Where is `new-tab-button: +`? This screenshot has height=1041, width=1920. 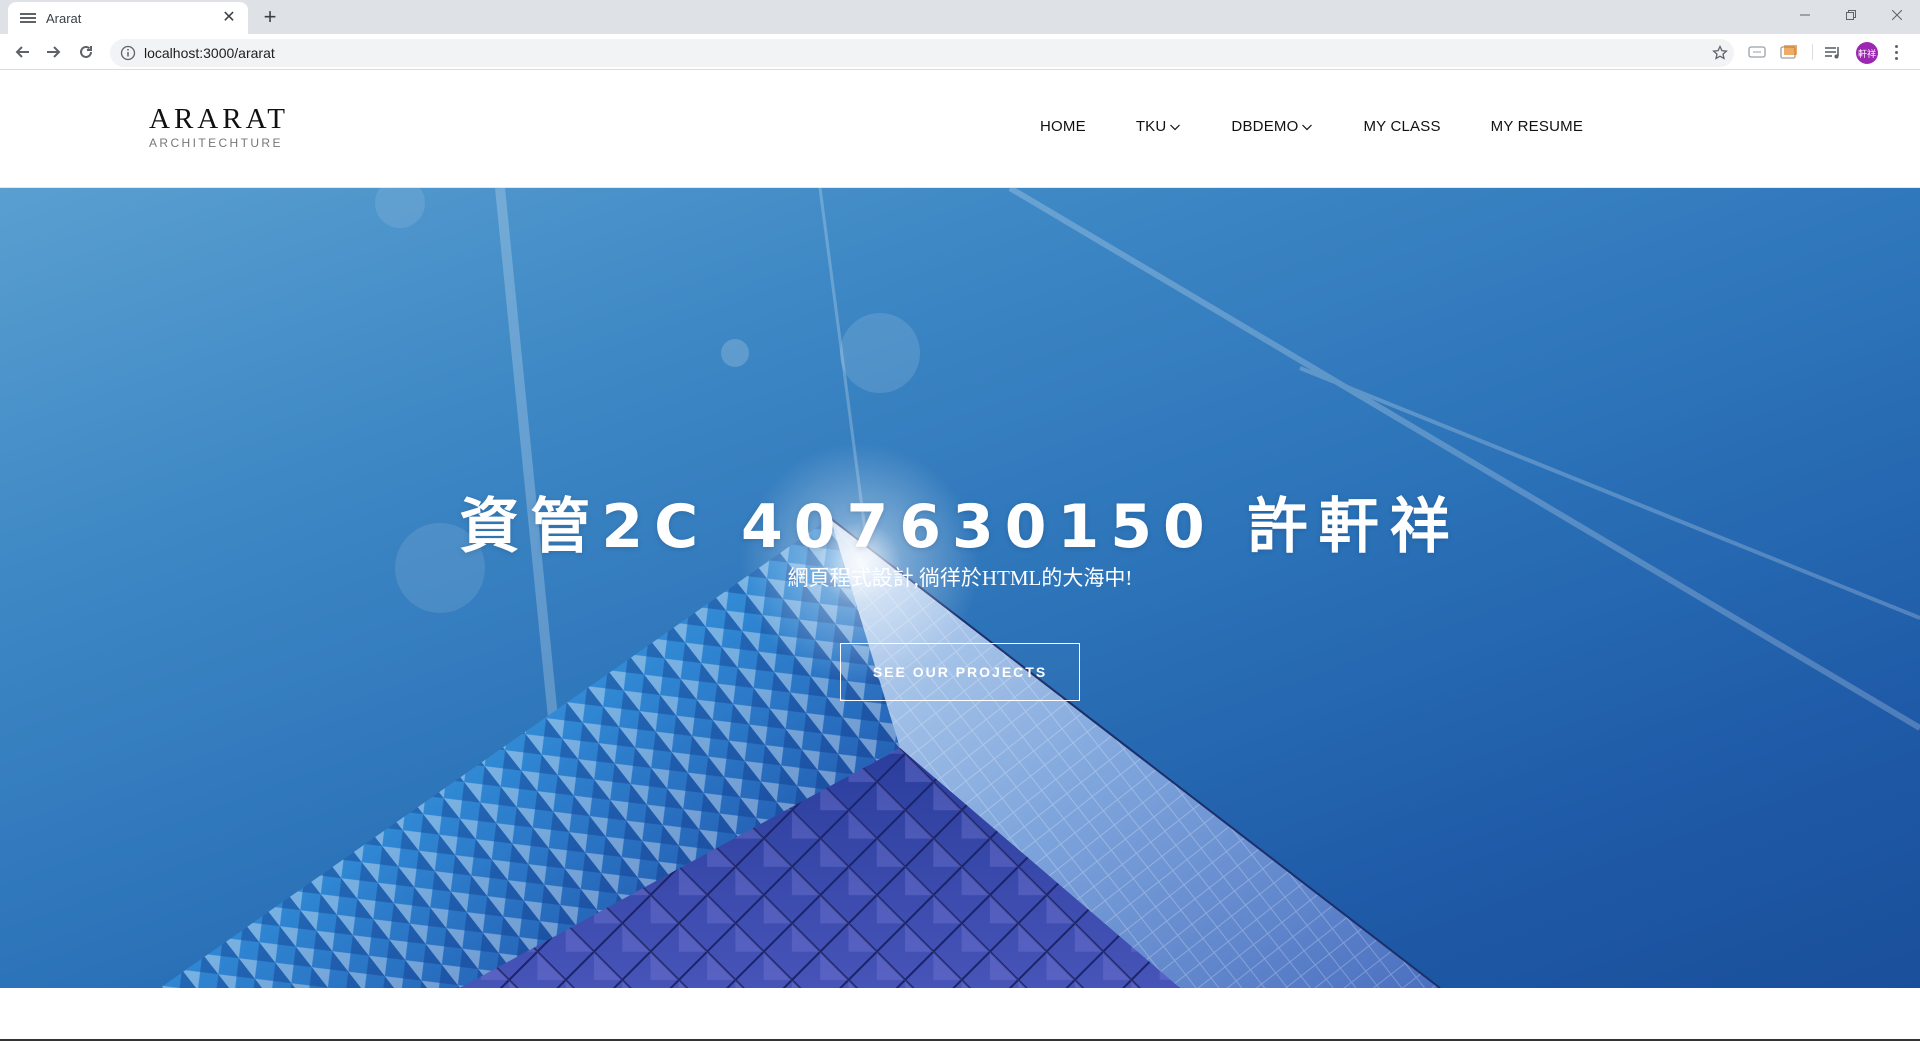 new-tab-button: + is located at coordinates (270, 18).